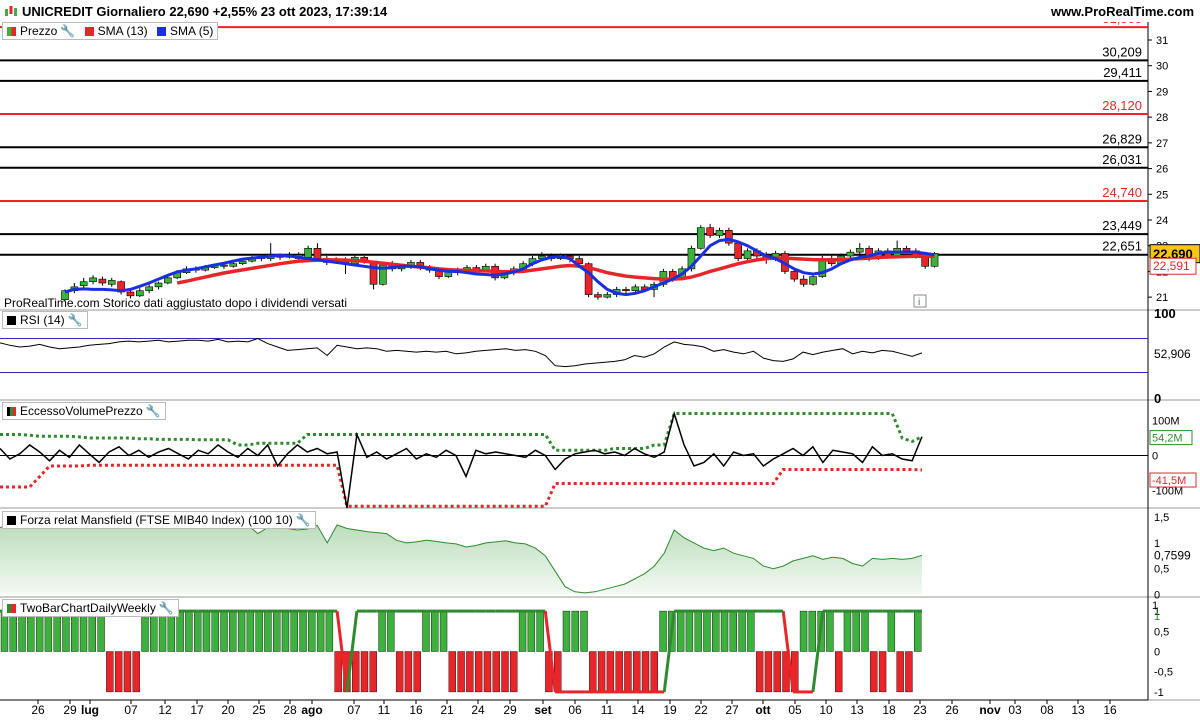  I want to click on twobar-tick-label: 0, so click(1157, 653).